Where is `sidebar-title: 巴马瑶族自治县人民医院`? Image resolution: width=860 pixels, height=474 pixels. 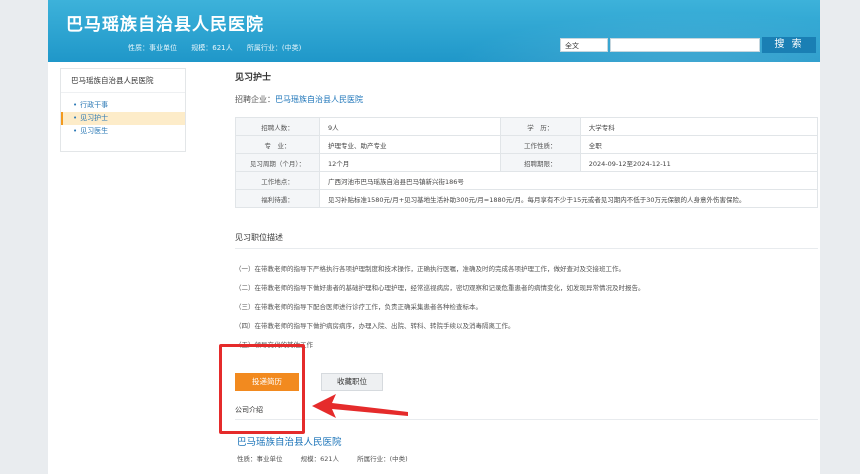 sidebar-title: 巴马瑶族自治县人民医院 is located at coordinates (123, 81).